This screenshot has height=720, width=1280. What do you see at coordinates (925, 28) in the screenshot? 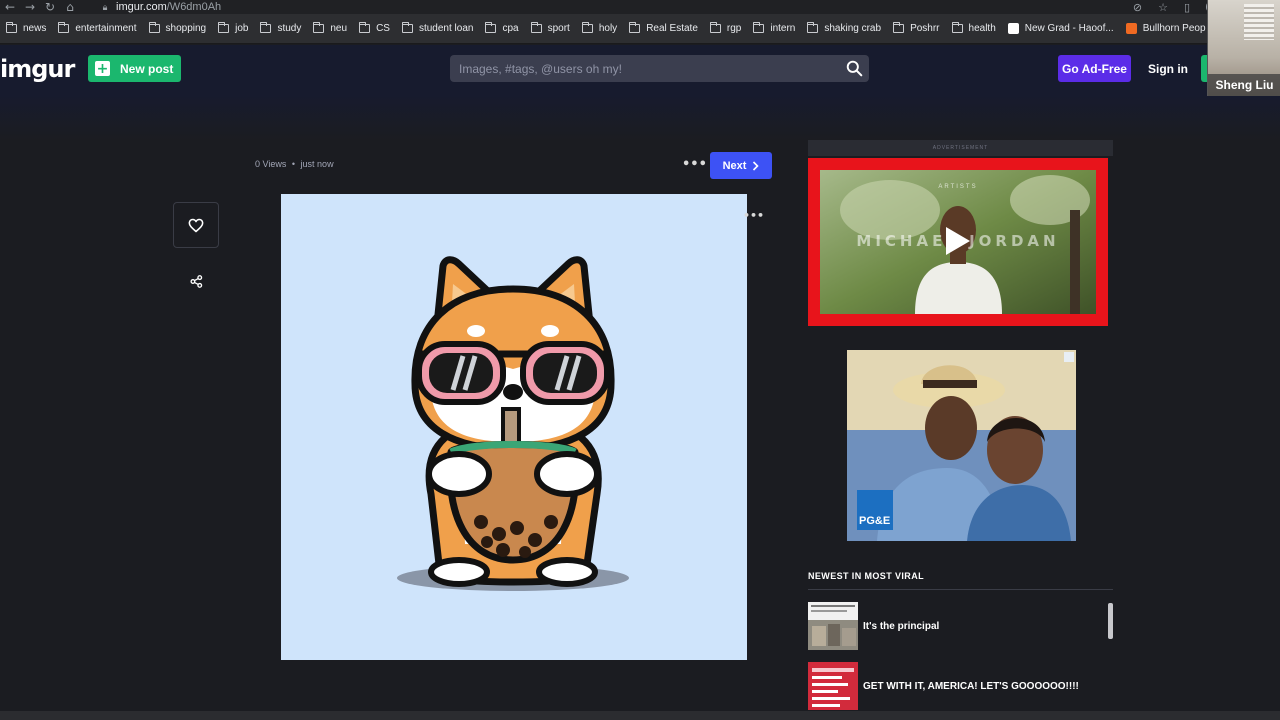
I see `bookmark-label: Poshrr` at bounding box center [925, 28].